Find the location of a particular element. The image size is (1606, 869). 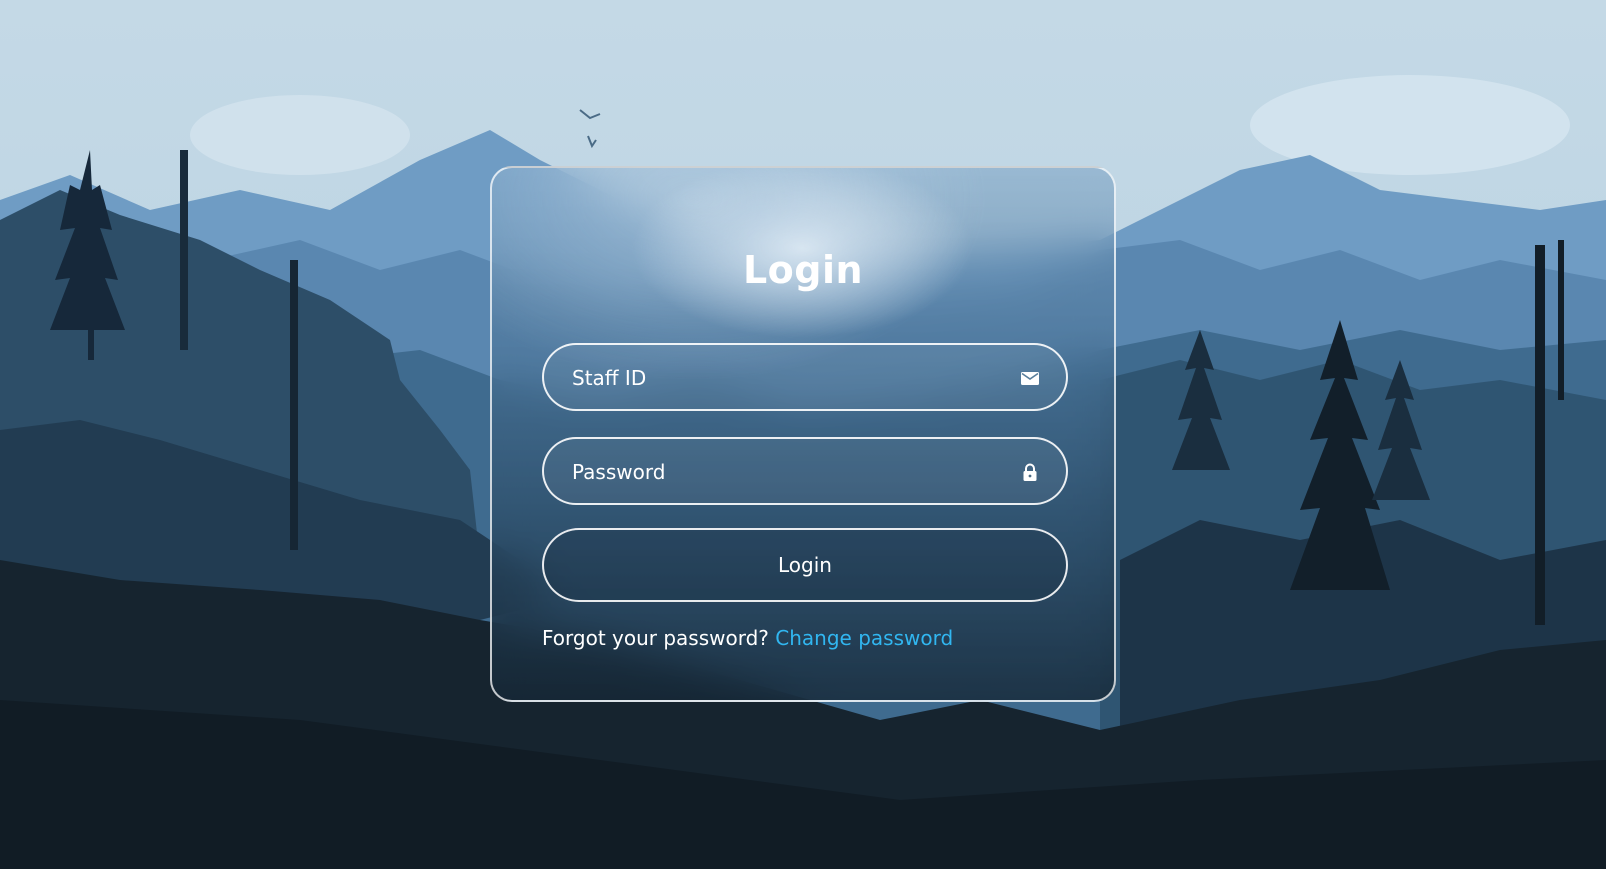

staff-id-field is located at coordinates (805, 377).